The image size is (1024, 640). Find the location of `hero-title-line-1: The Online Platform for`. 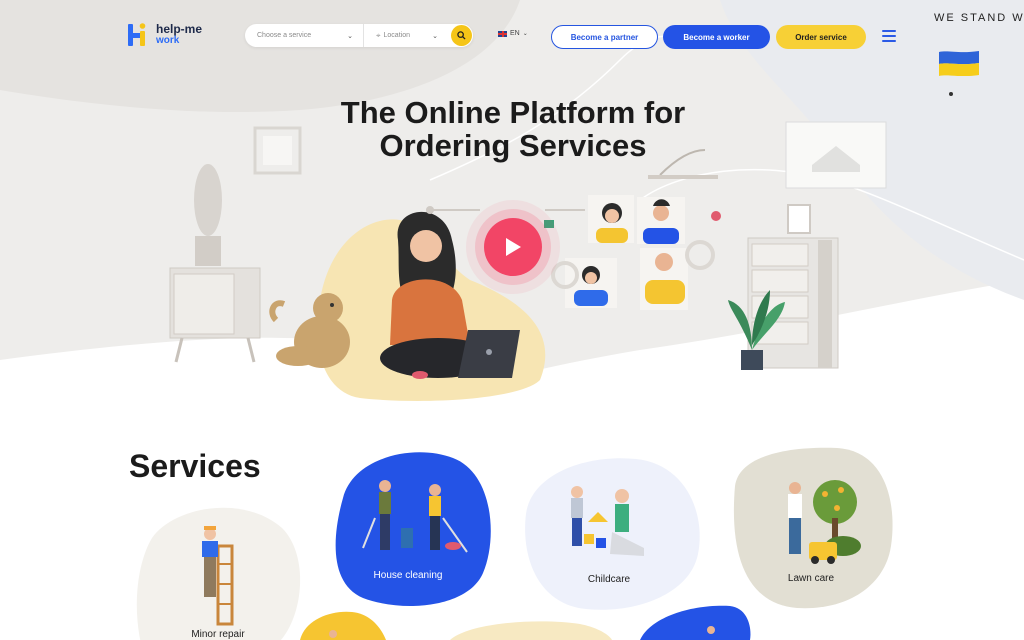

hero-title-line-1: The Online Platform for is located at coordinates (513, 112).